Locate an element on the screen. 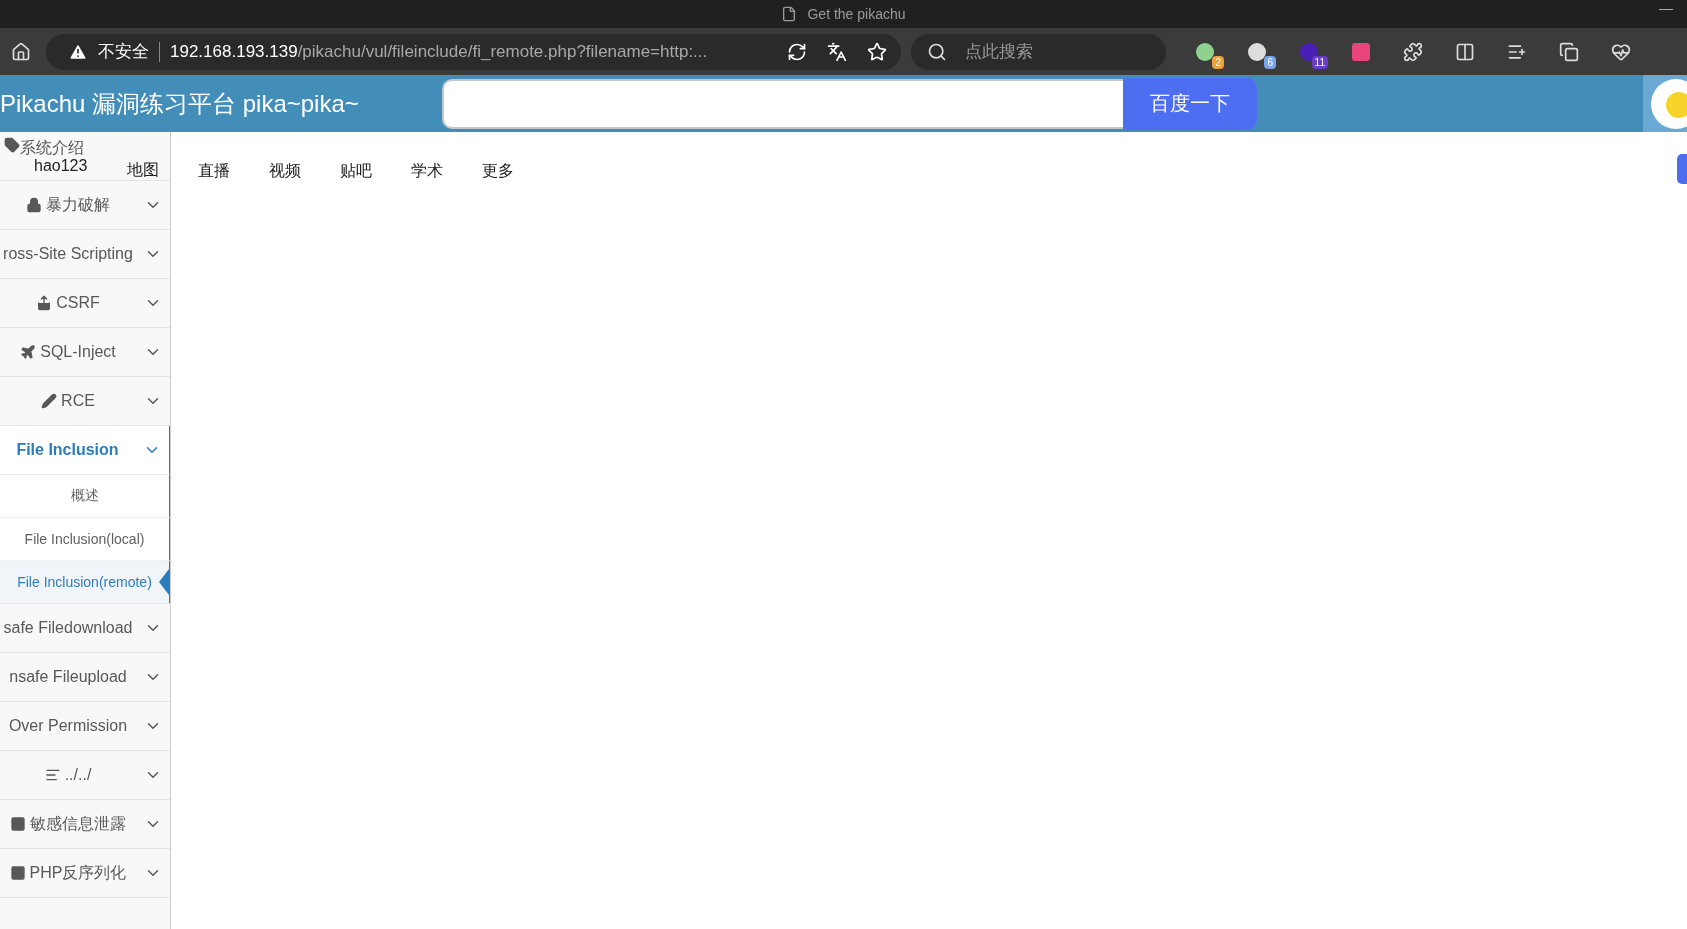 The height and width of the screenshot is (929, 1687). nav-link: 直播 is located at coordinates (214, 171).